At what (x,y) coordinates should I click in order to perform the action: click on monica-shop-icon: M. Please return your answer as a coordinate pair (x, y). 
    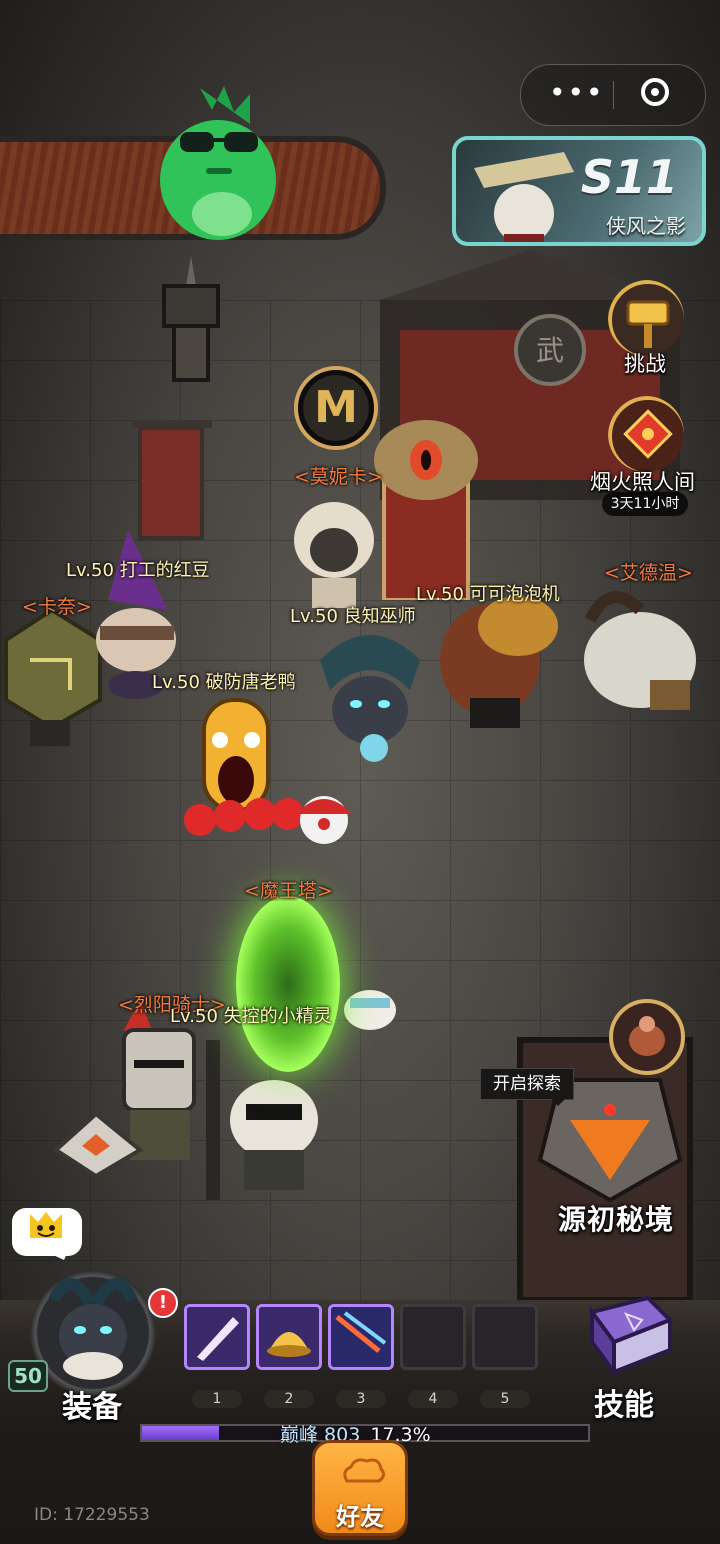
    Looking at the image, I should click on (336, 408).